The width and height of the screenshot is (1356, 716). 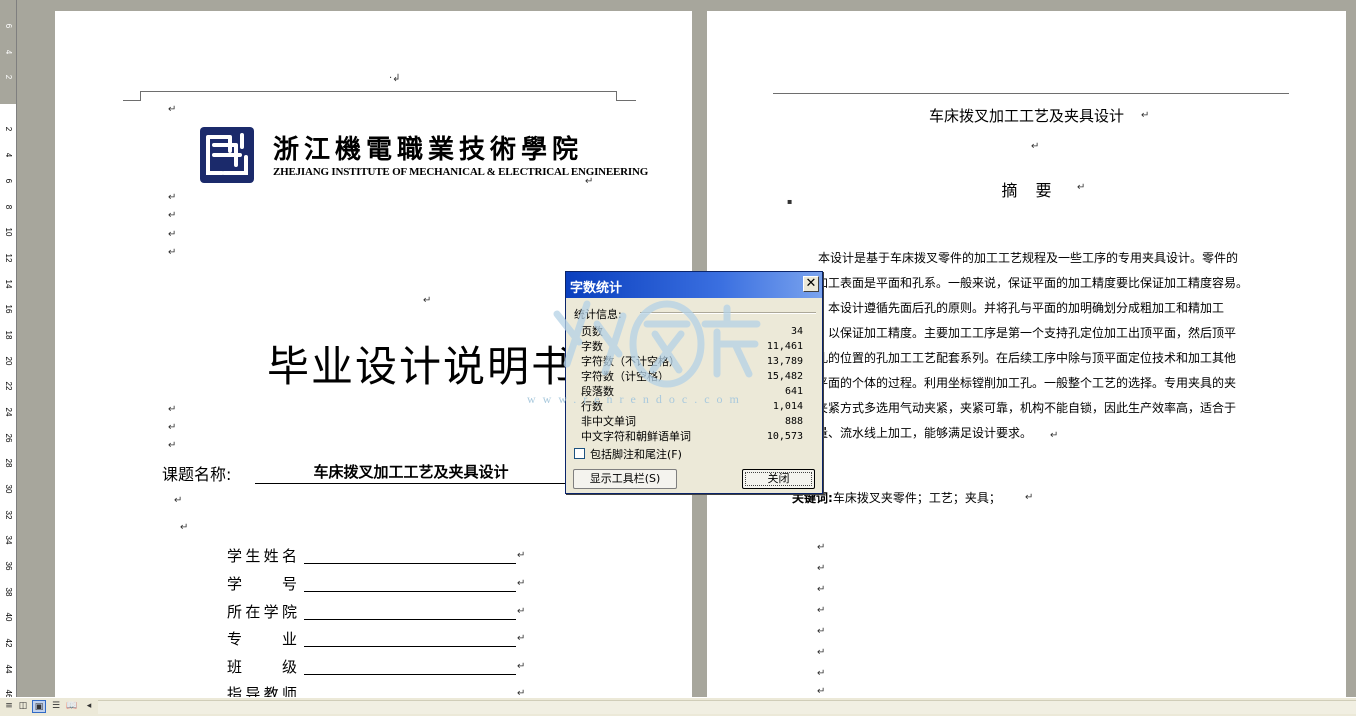 What do you see at coordinates (579, 453) in the screenshot?
I see `include-footnotes-checkbox` at bounding box center [579, 453].